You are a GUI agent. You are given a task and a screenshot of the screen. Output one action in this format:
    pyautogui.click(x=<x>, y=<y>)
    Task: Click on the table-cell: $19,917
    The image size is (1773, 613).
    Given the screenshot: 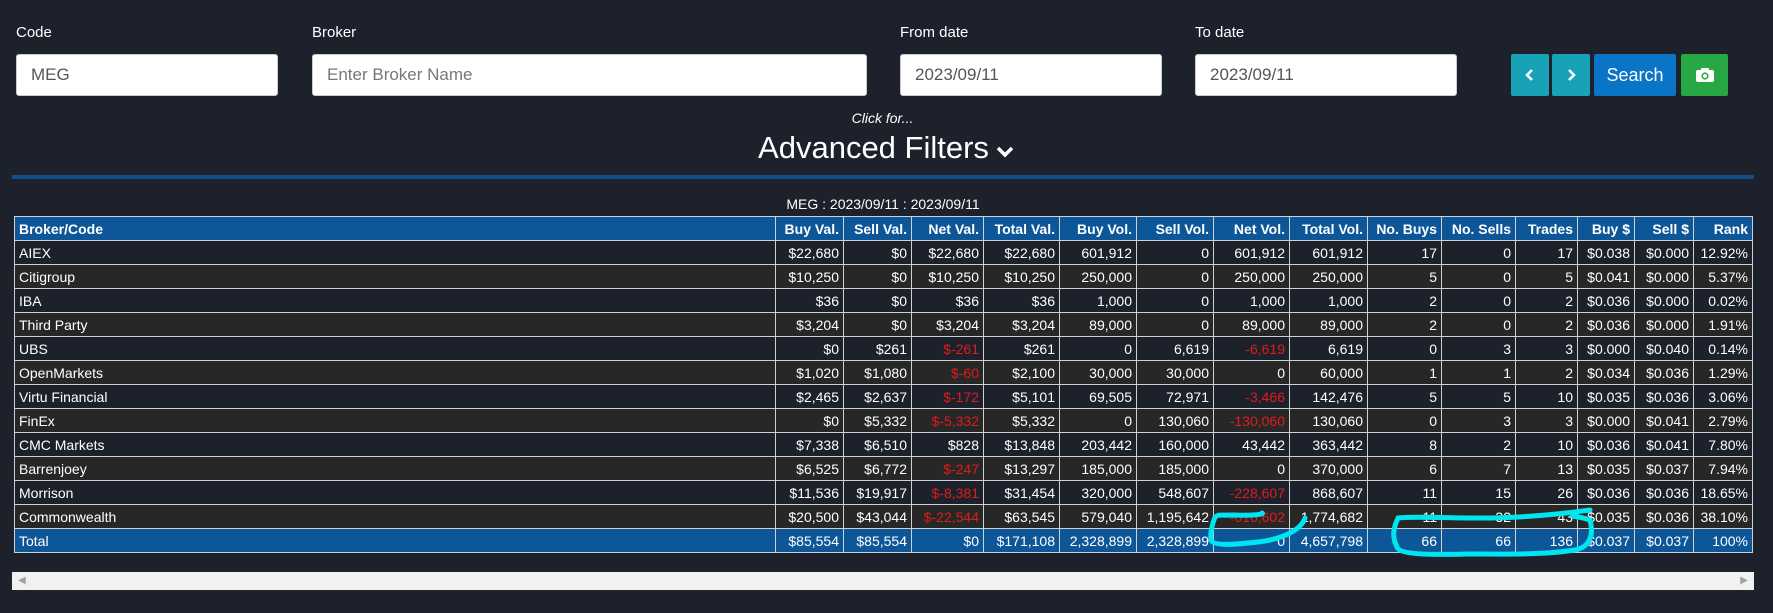 What is the action you would take?
    pyautogui.click(x=877, y=492)
    